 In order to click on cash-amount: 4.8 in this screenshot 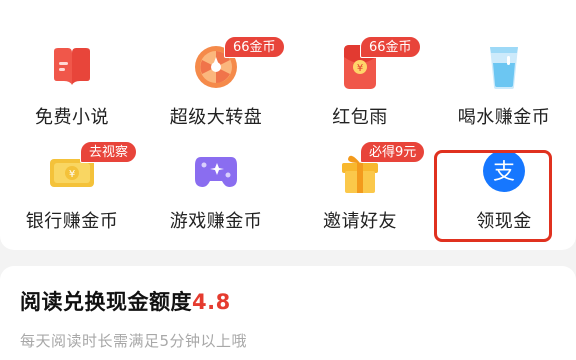, I will do `click(211, 302)`.